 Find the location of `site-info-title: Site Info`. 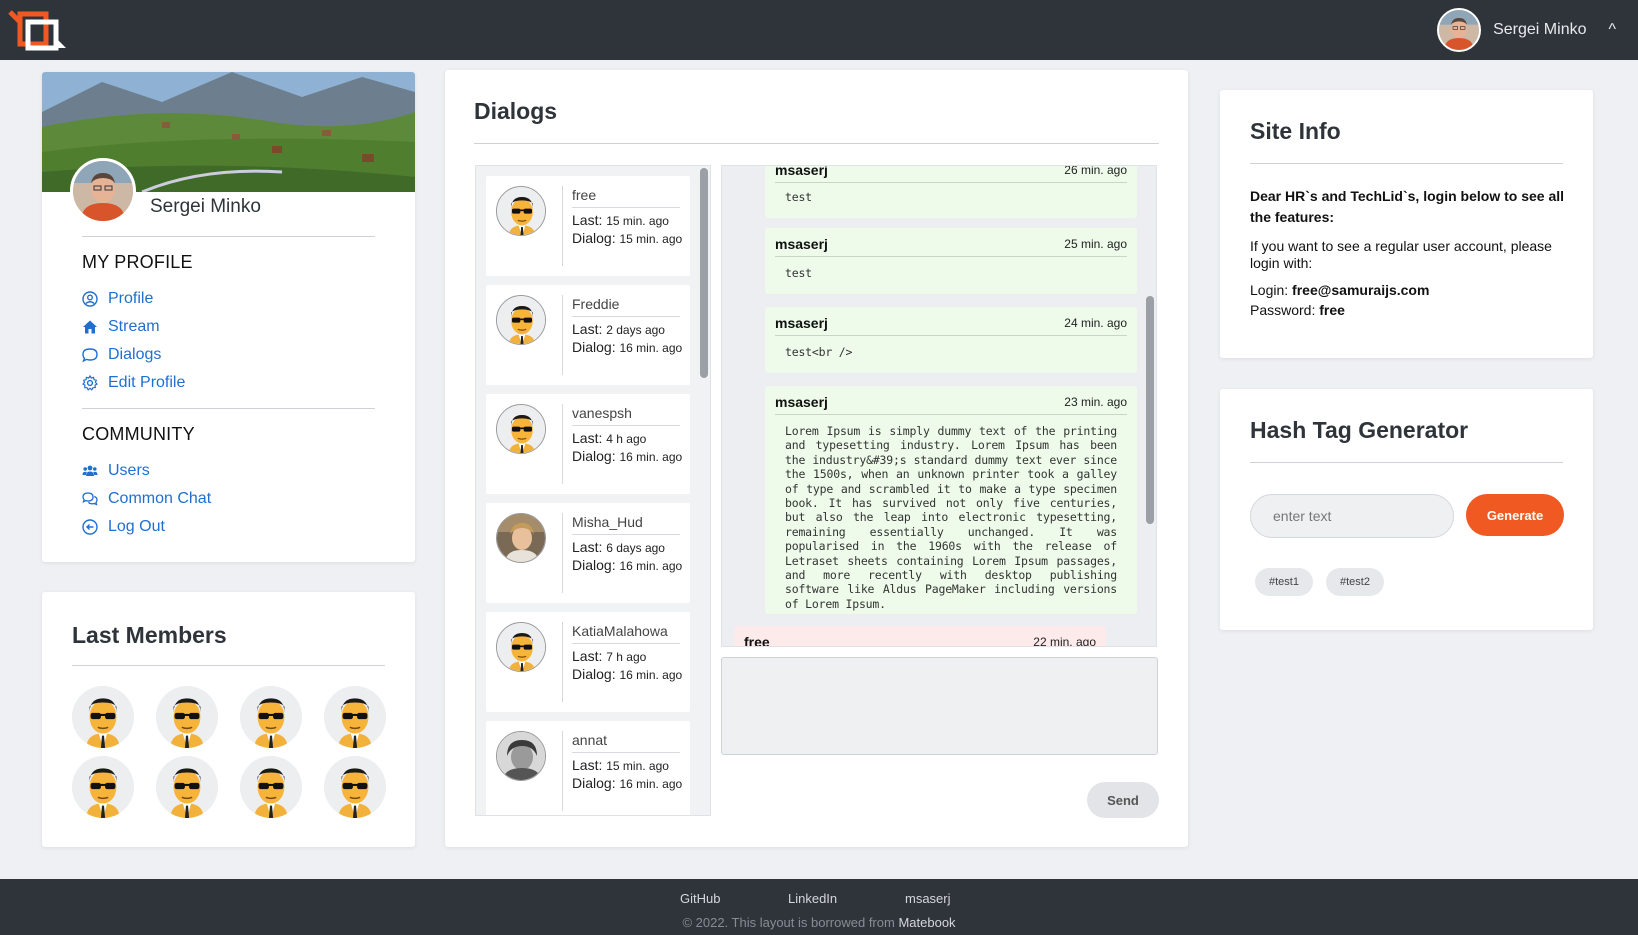

site-info-title: Site Info is located at coordinates (1295, 131).